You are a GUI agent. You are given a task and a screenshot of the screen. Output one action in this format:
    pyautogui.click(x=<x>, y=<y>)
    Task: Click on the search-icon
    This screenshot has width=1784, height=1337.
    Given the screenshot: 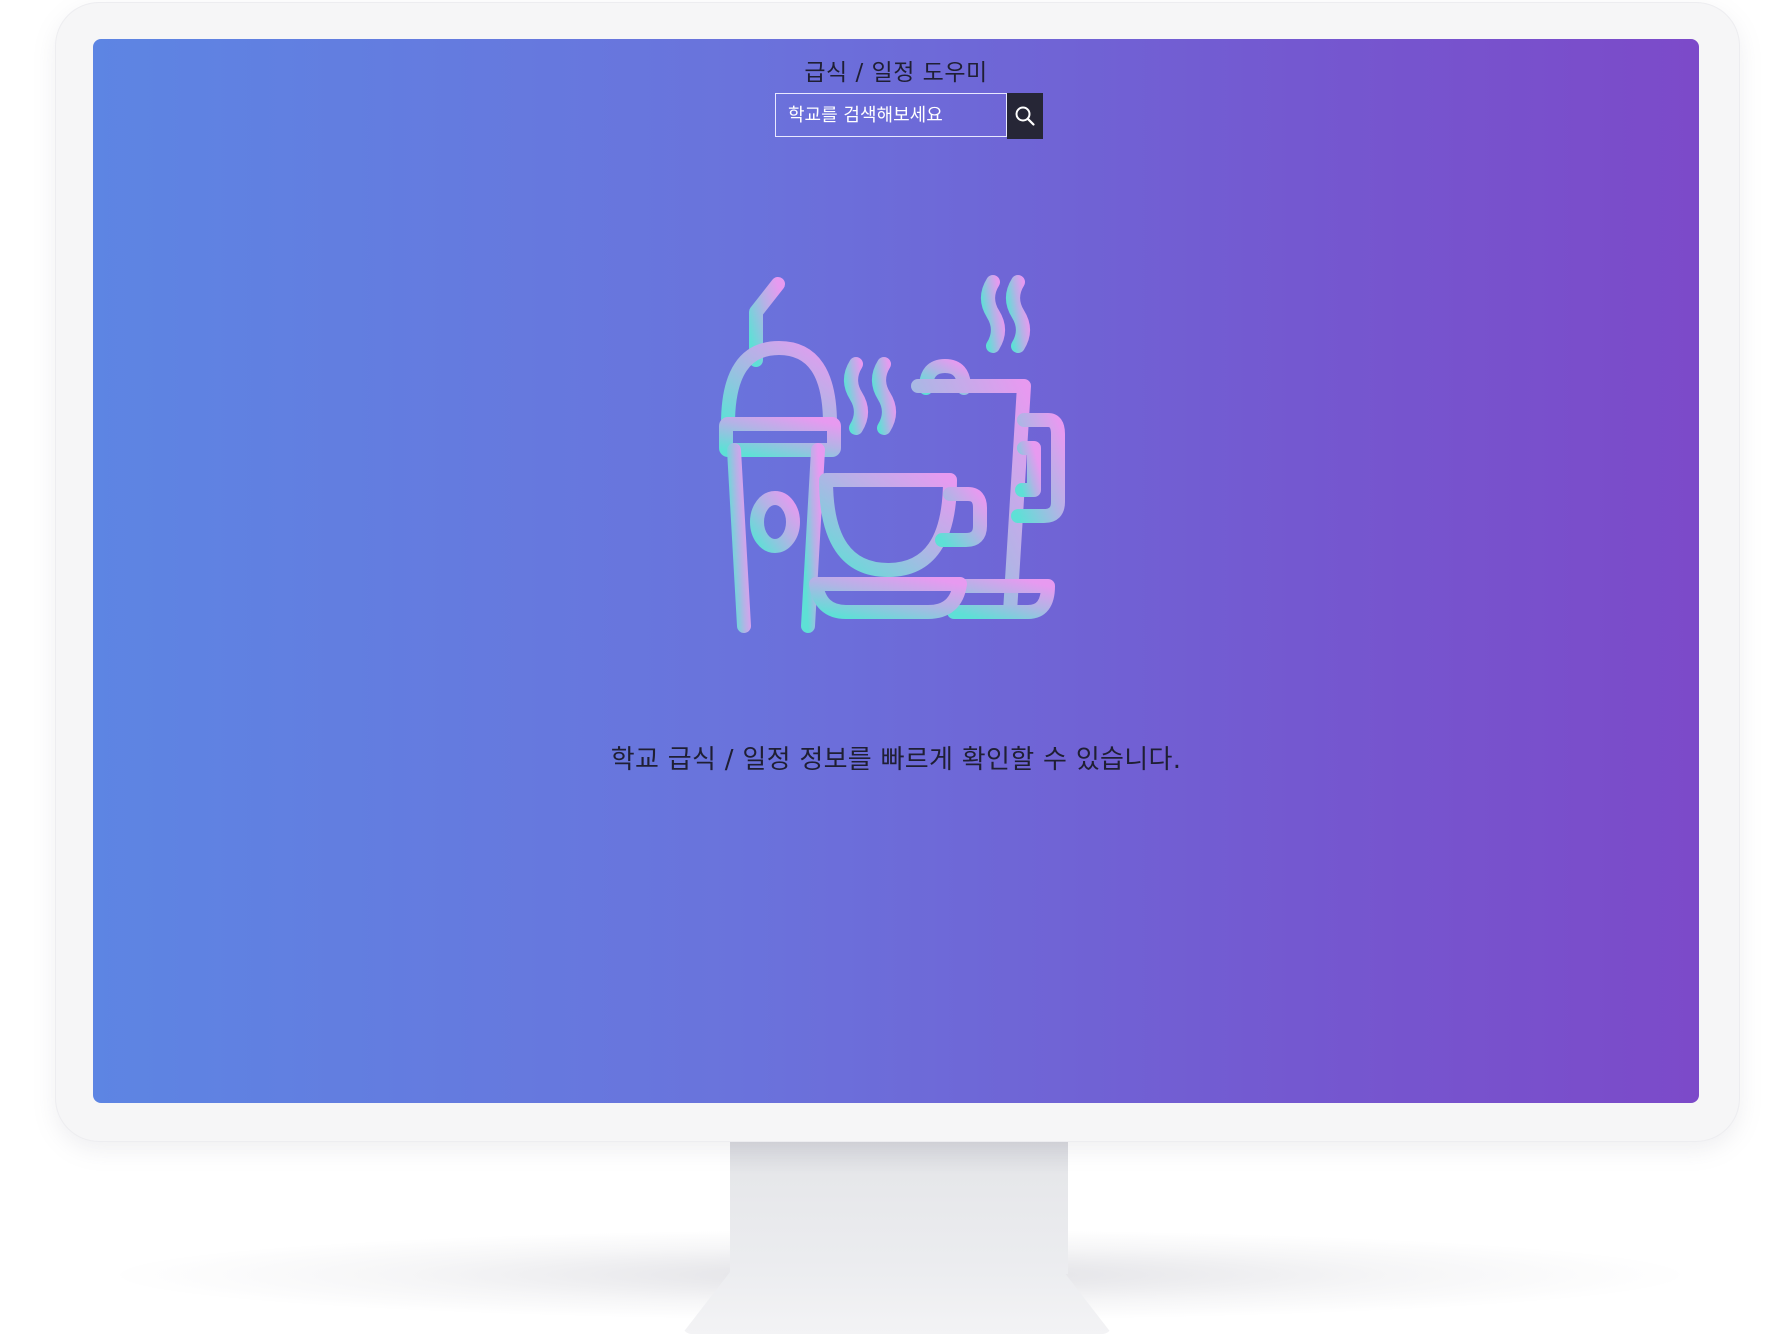 What is the action you would take?
    pyautogui.click(x=1025, y=116)
    